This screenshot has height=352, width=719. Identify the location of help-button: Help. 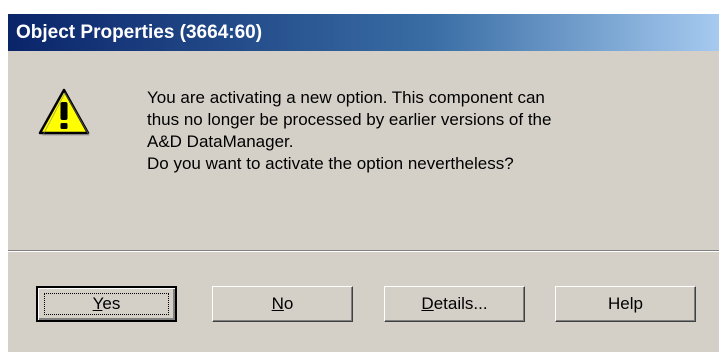
(625, 304).